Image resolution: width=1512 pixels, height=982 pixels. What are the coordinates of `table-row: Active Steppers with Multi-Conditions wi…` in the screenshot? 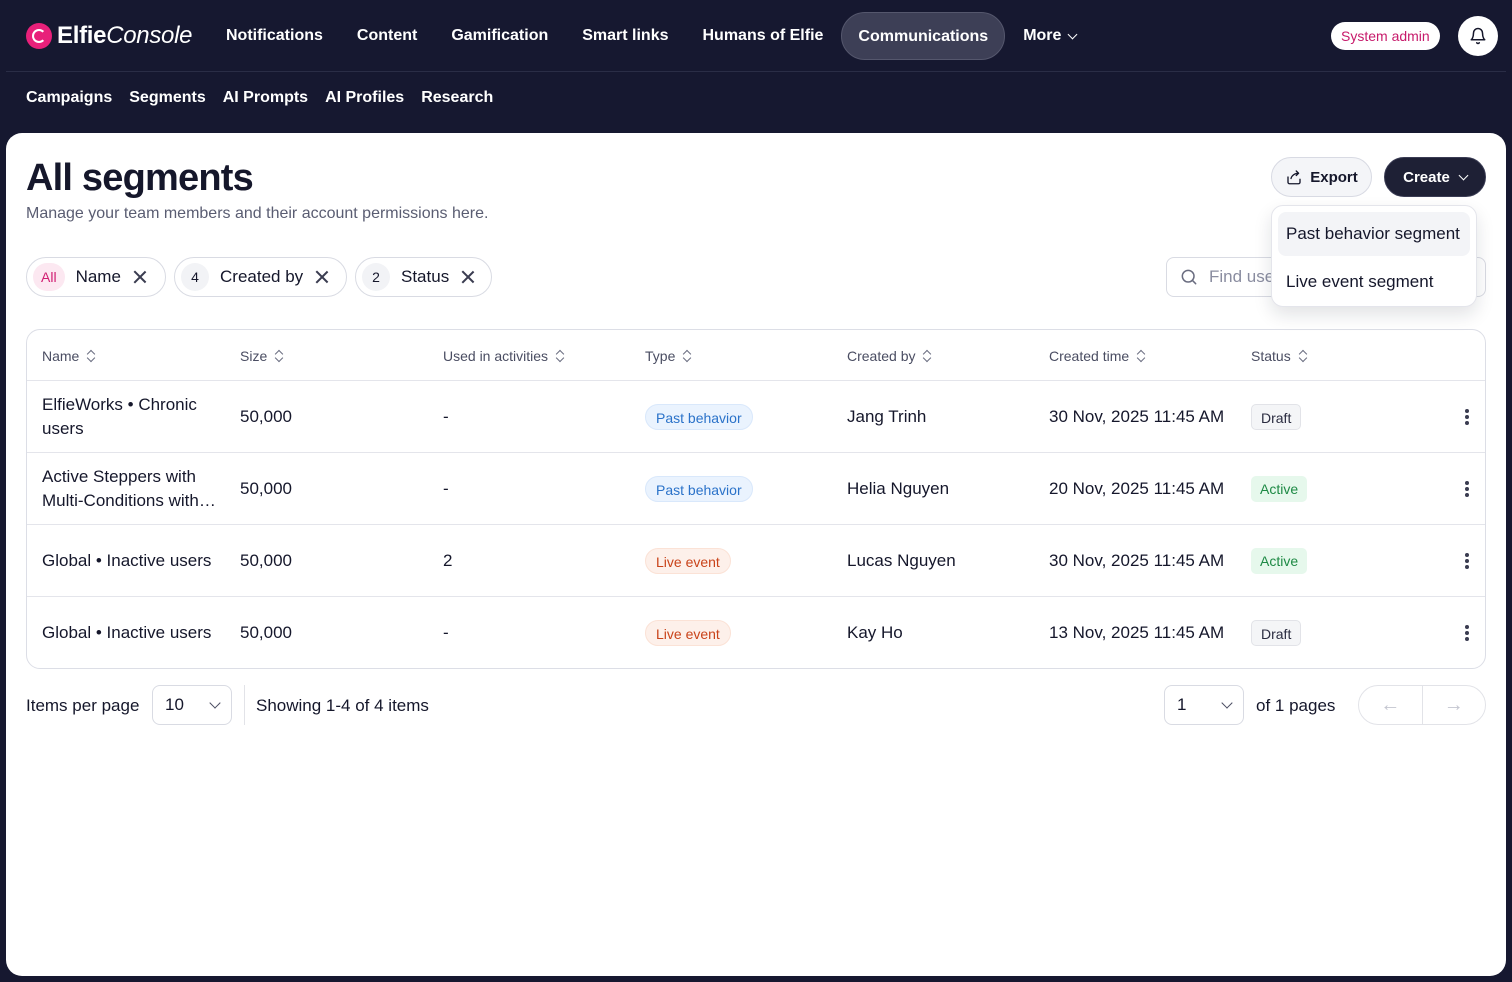 It's located at (756, 489).